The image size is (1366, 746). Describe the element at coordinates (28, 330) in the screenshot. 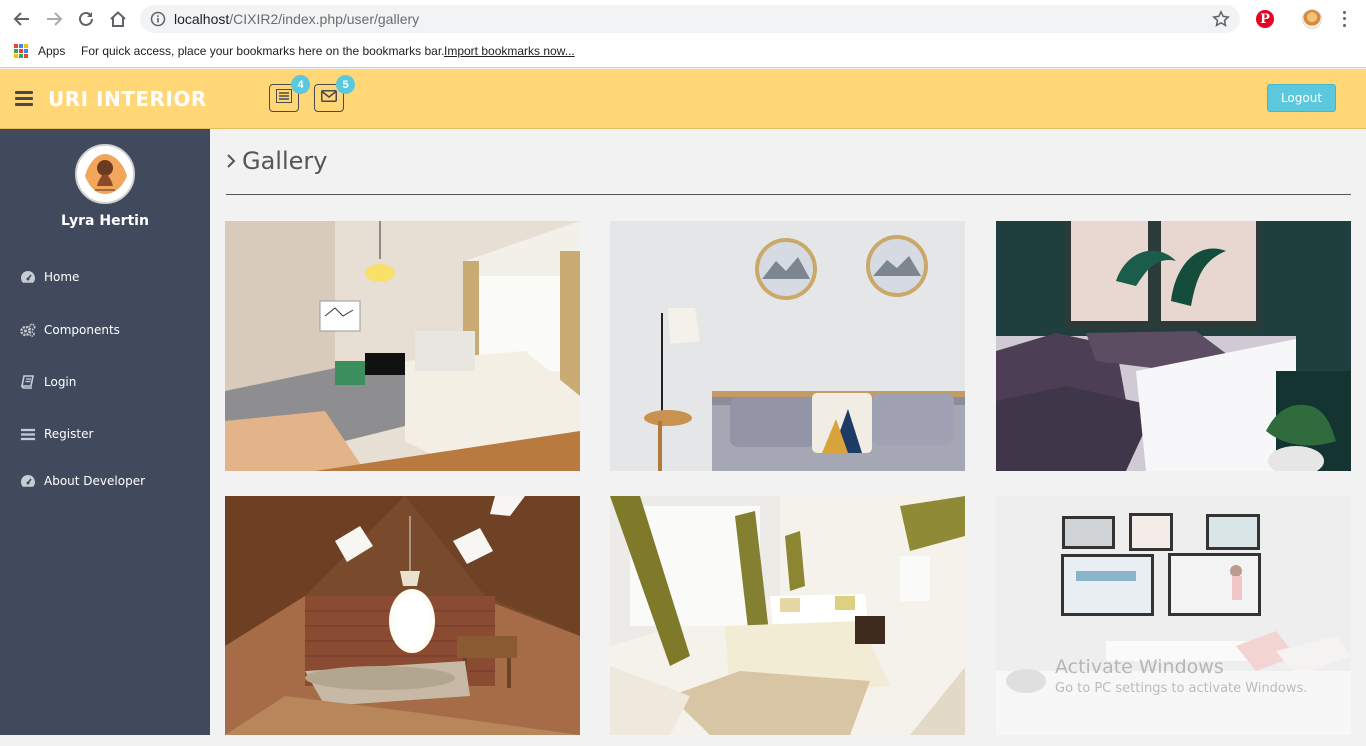

I see `cogs-icon` at that location.